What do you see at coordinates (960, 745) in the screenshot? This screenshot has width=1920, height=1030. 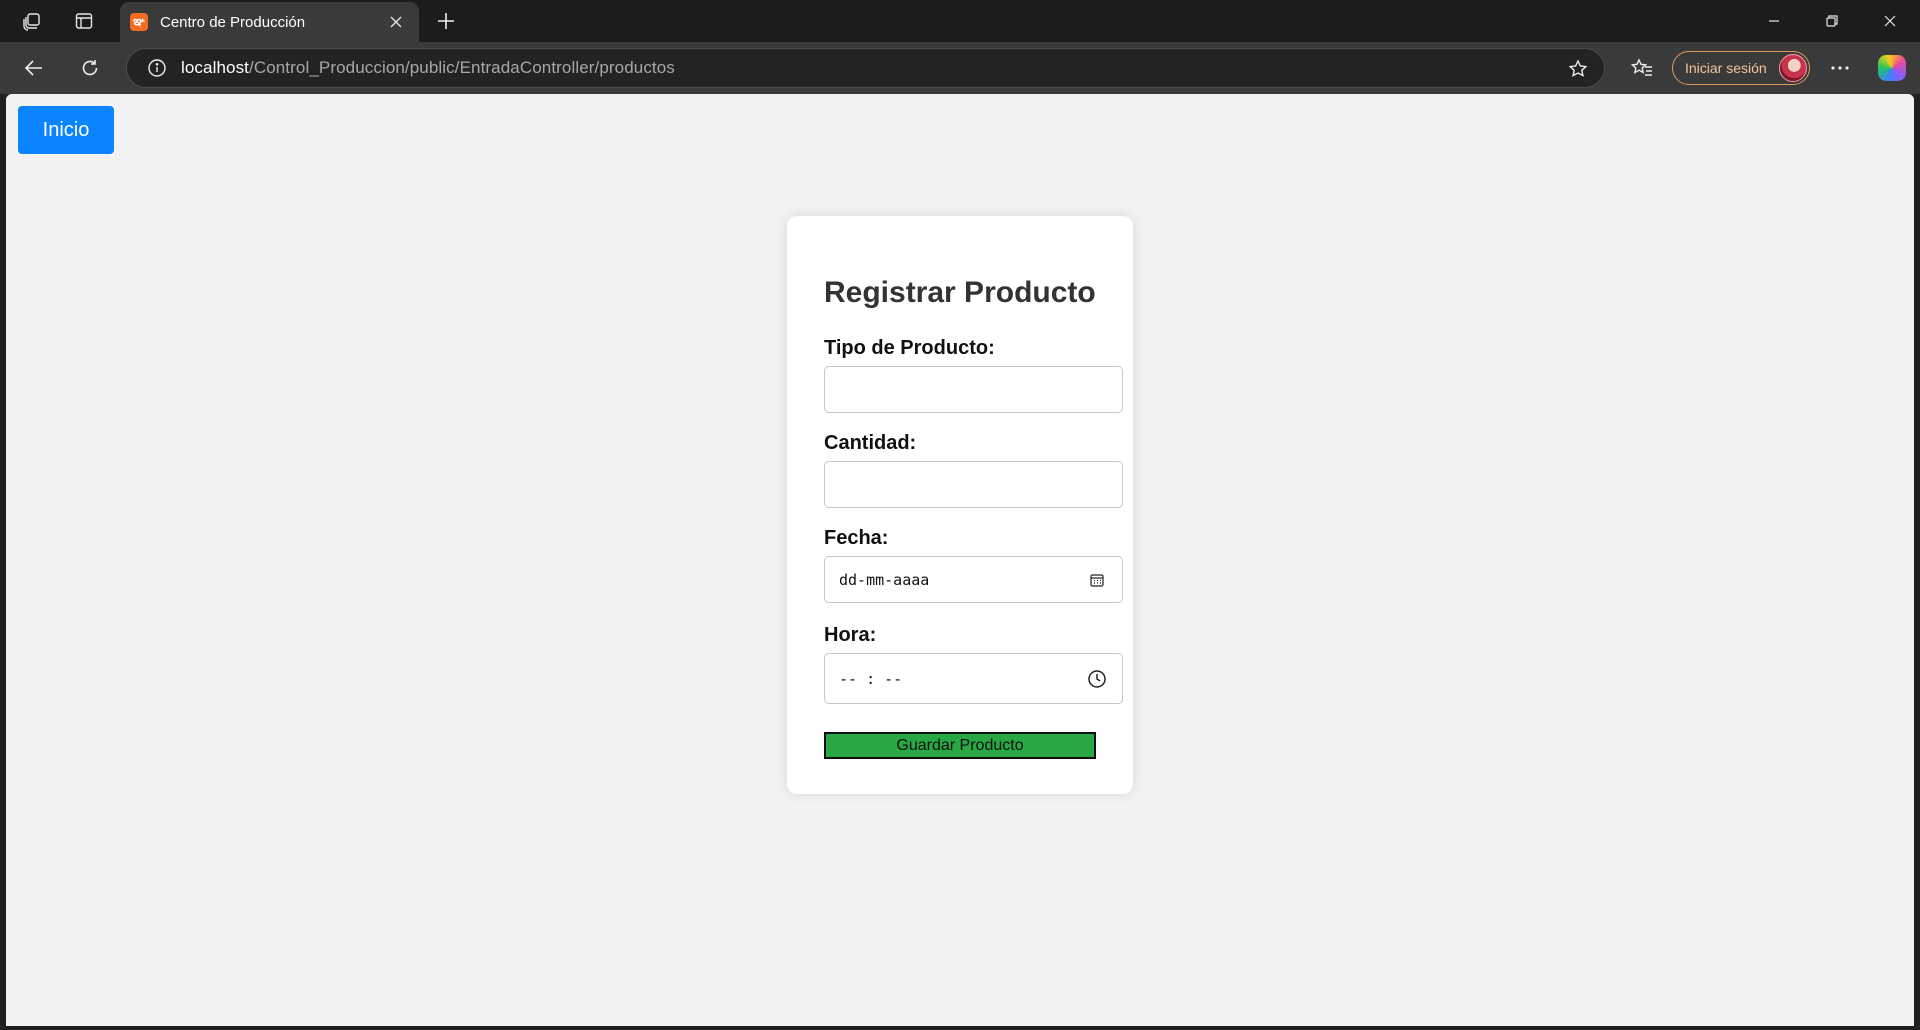 I see `save-product-button: Guardar Producto` at bounding box center [960, 745].